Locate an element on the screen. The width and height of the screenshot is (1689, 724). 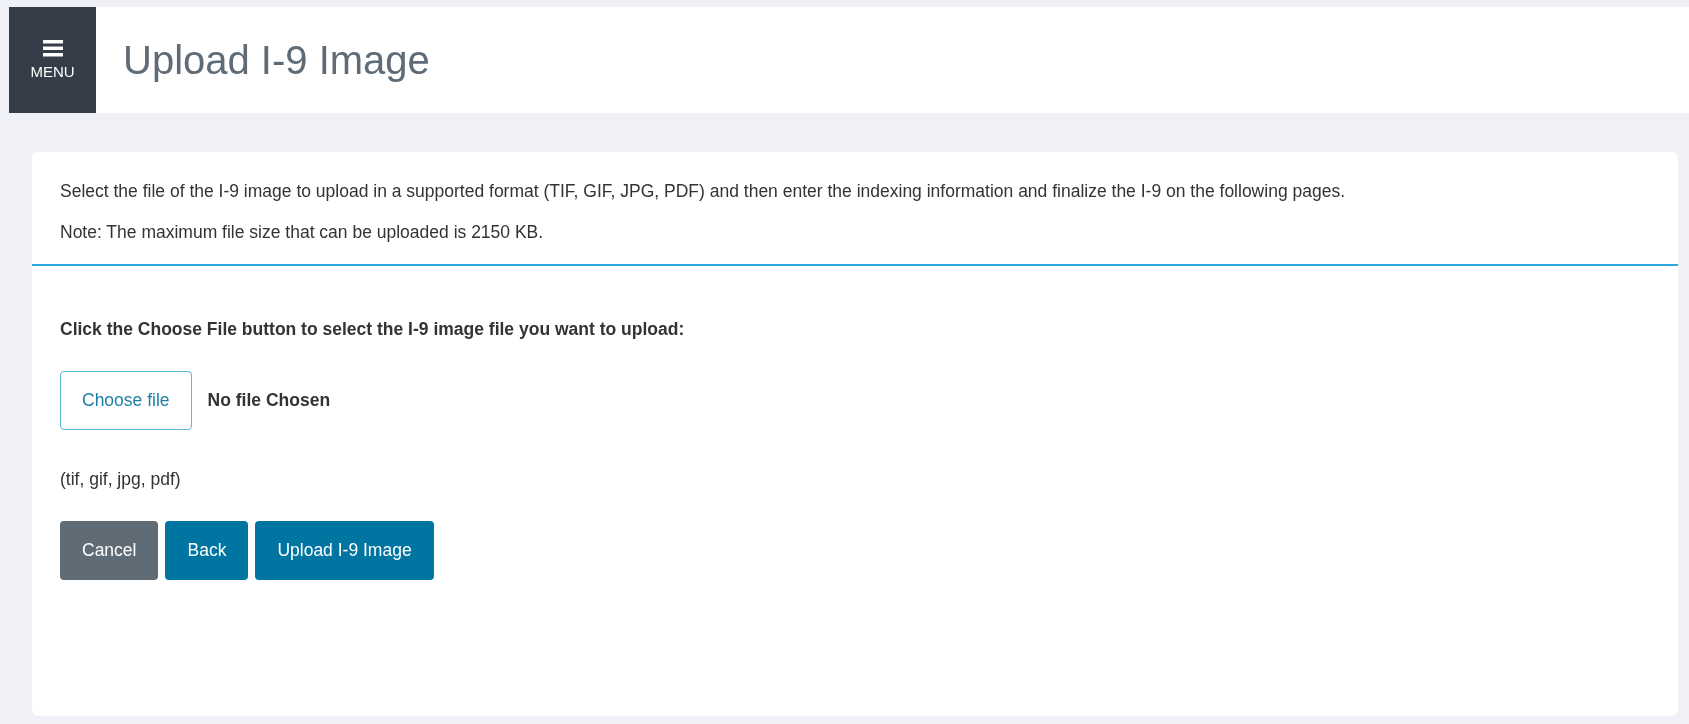
choose-file-button: Choose file is located at coordinates (126, 400).